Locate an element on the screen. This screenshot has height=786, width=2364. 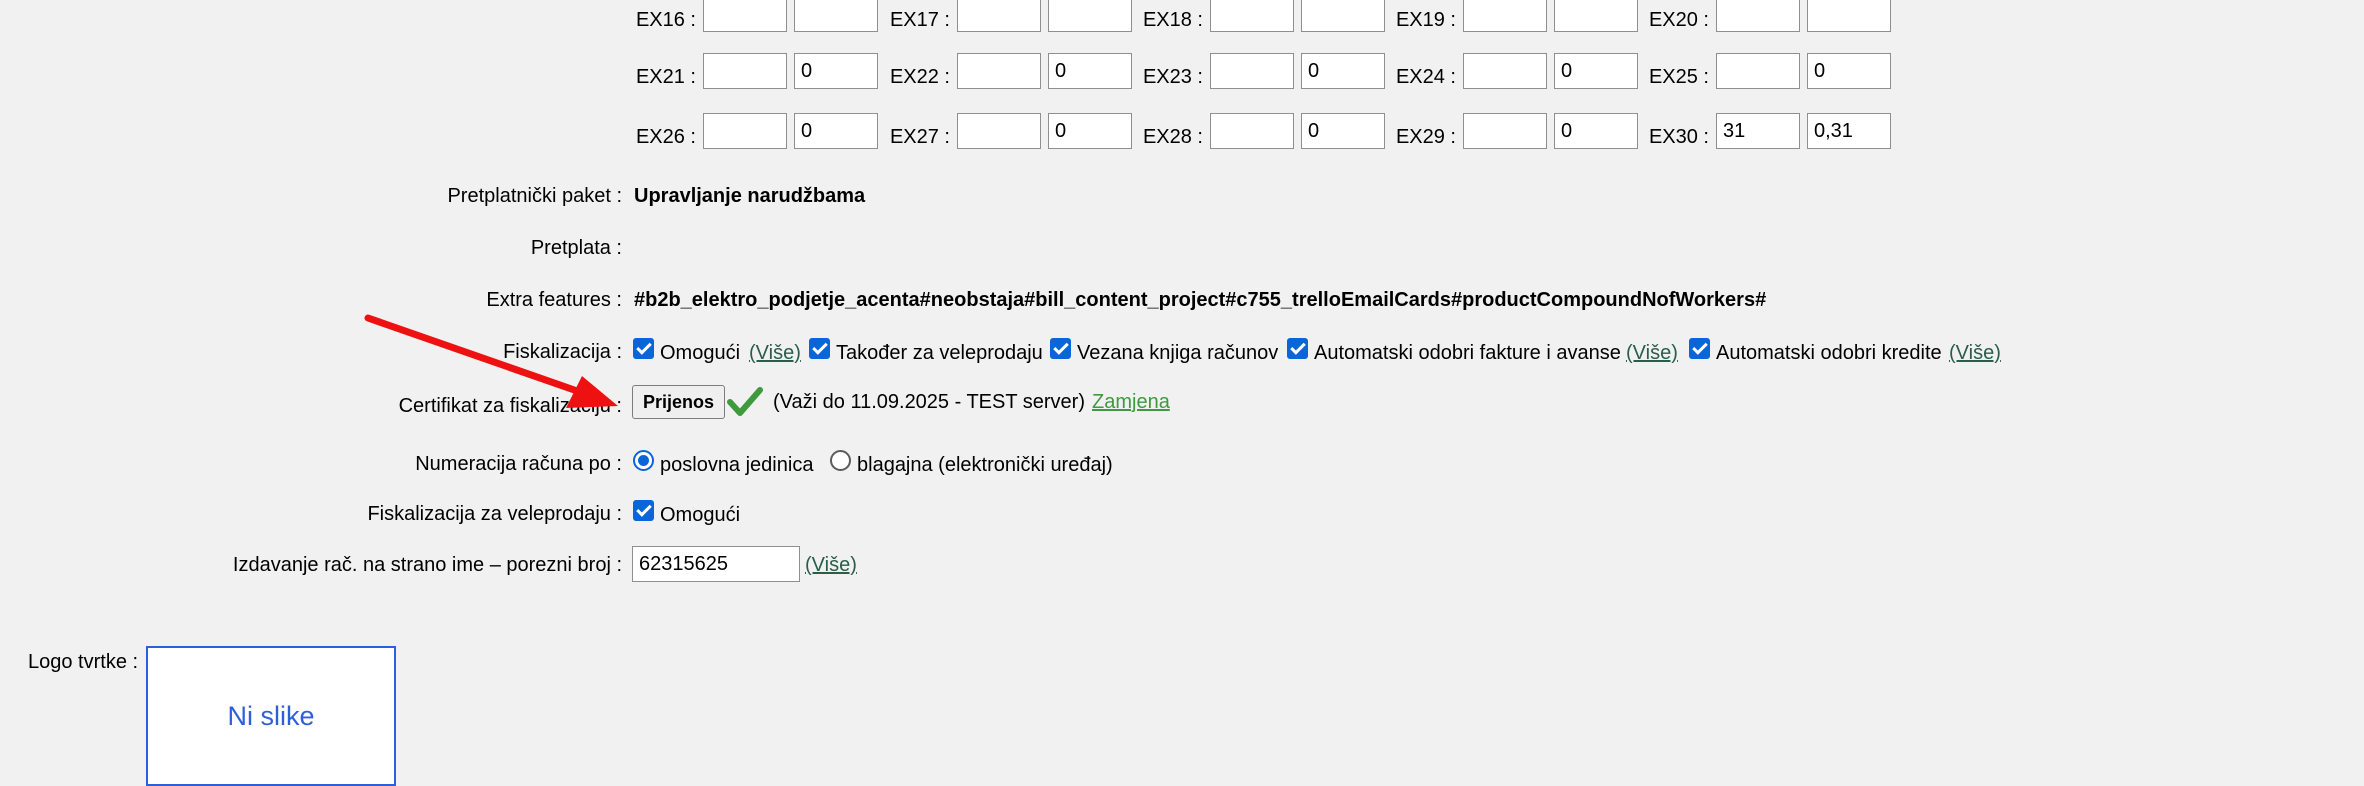
fiscal-wholesale-label: Također za veleprodaju is located at coordinates (939, 353).